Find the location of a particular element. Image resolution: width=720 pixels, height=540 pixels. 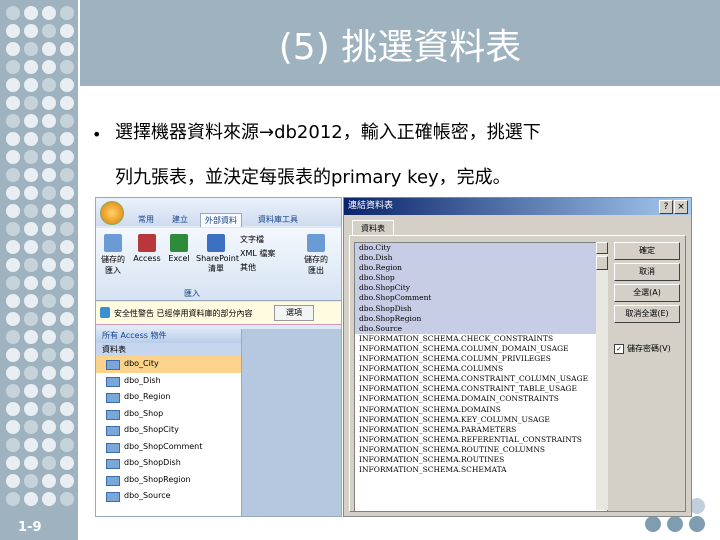

nav-table-item: dbo_Shop is located at coordinates (168, 414).